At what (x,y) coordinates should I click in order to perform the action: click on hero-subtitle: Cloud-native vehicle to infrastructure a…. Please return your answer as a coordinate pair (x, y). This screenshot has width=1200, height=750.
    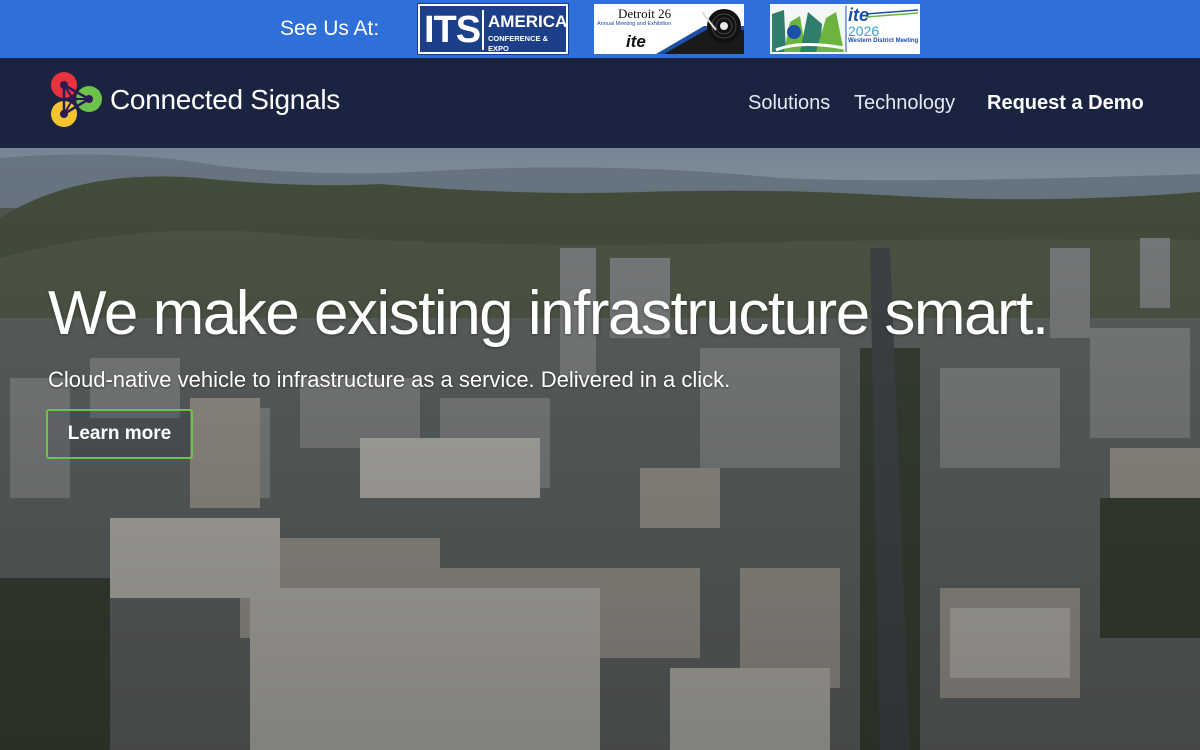
    Looking at the image, I should click on (389, 379).